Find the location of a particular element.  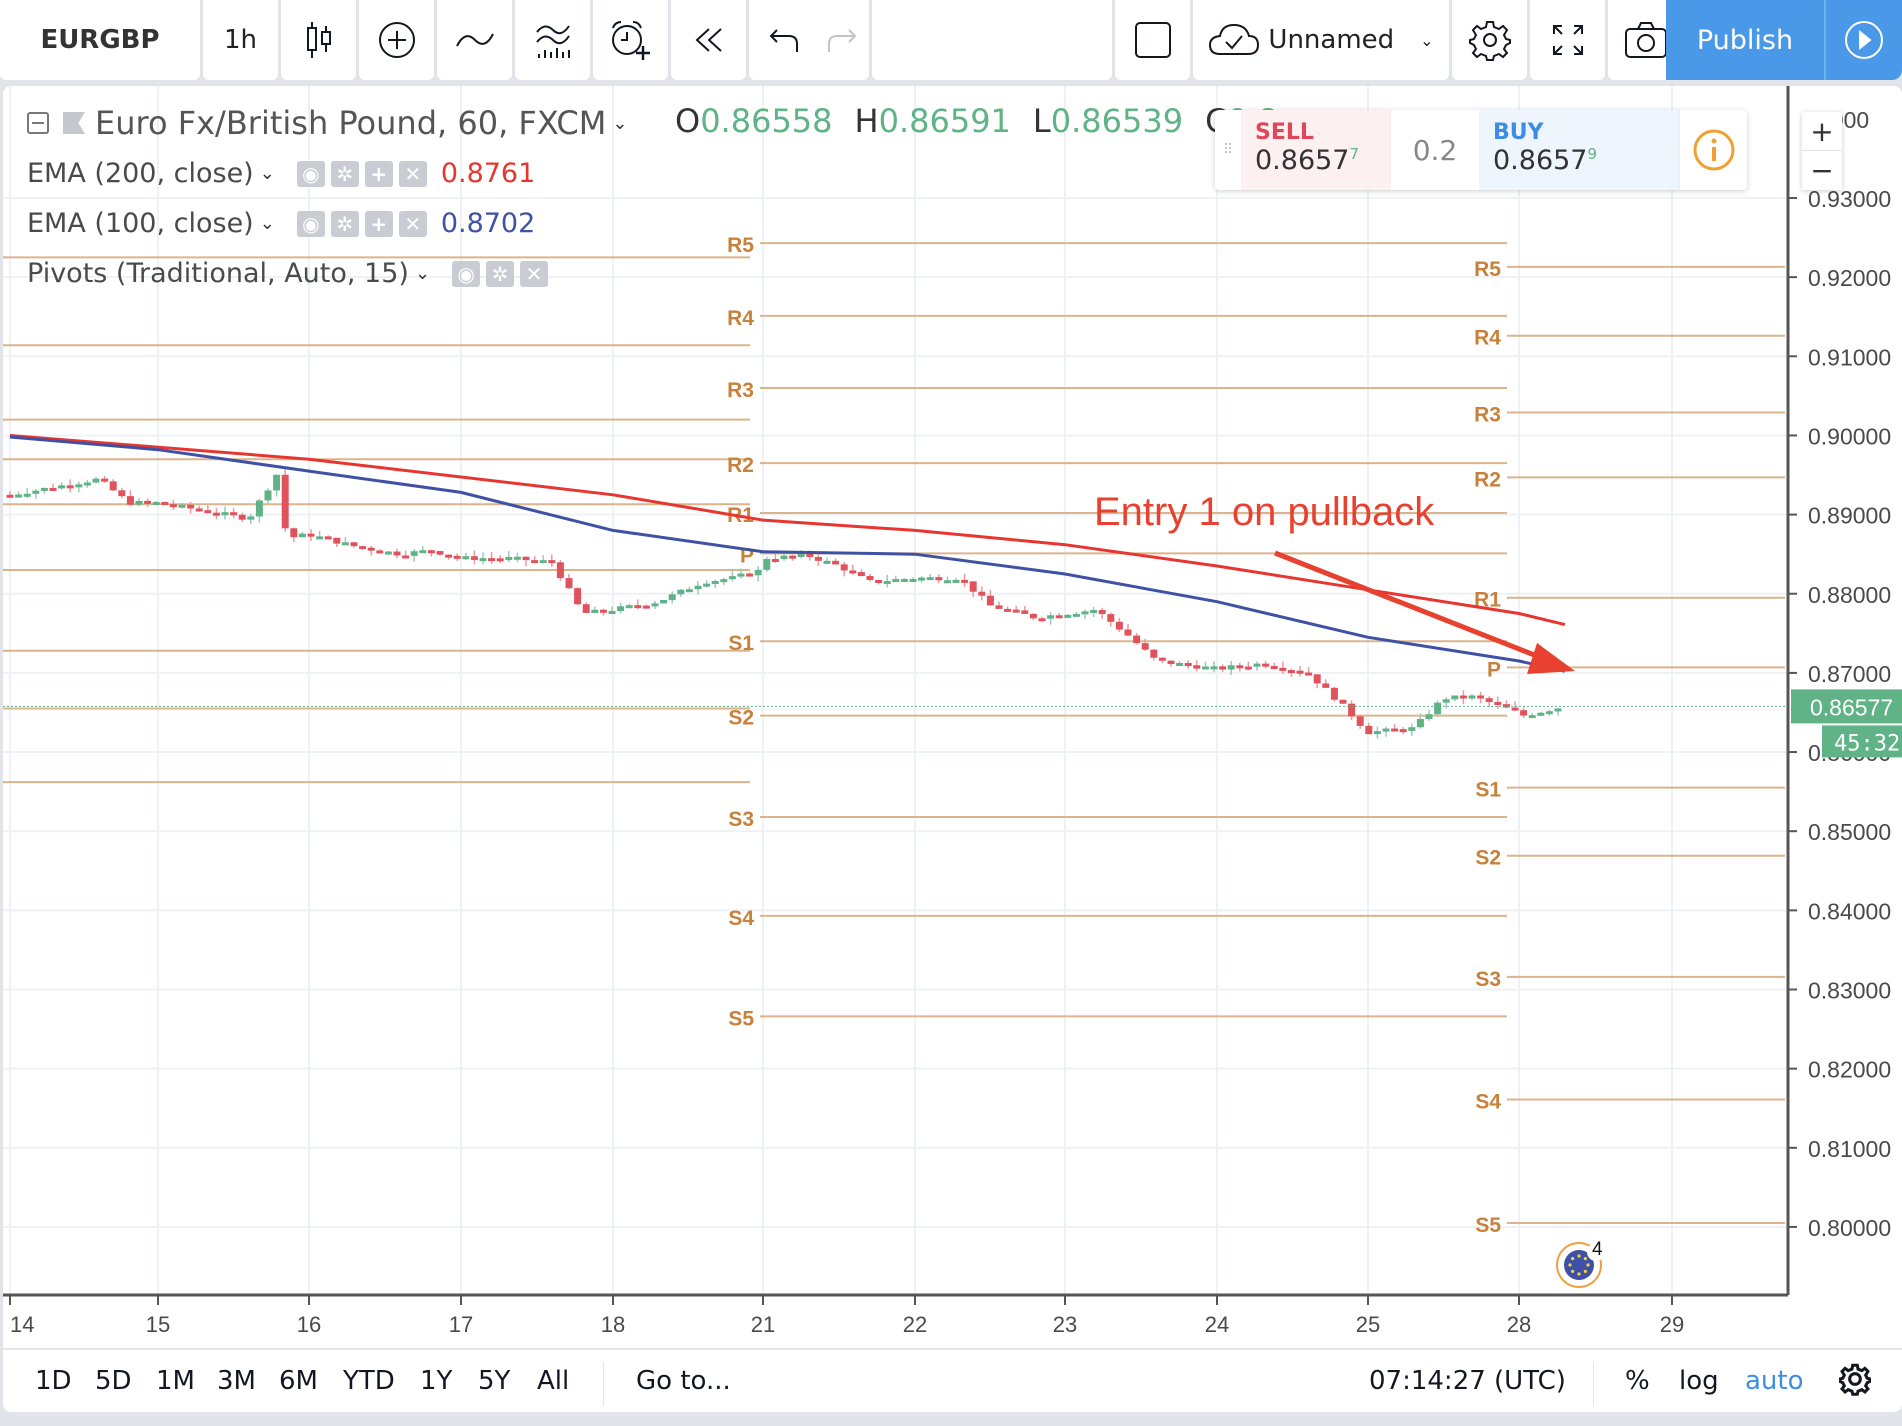

chart-style-button is located at coordinates (318, 40).